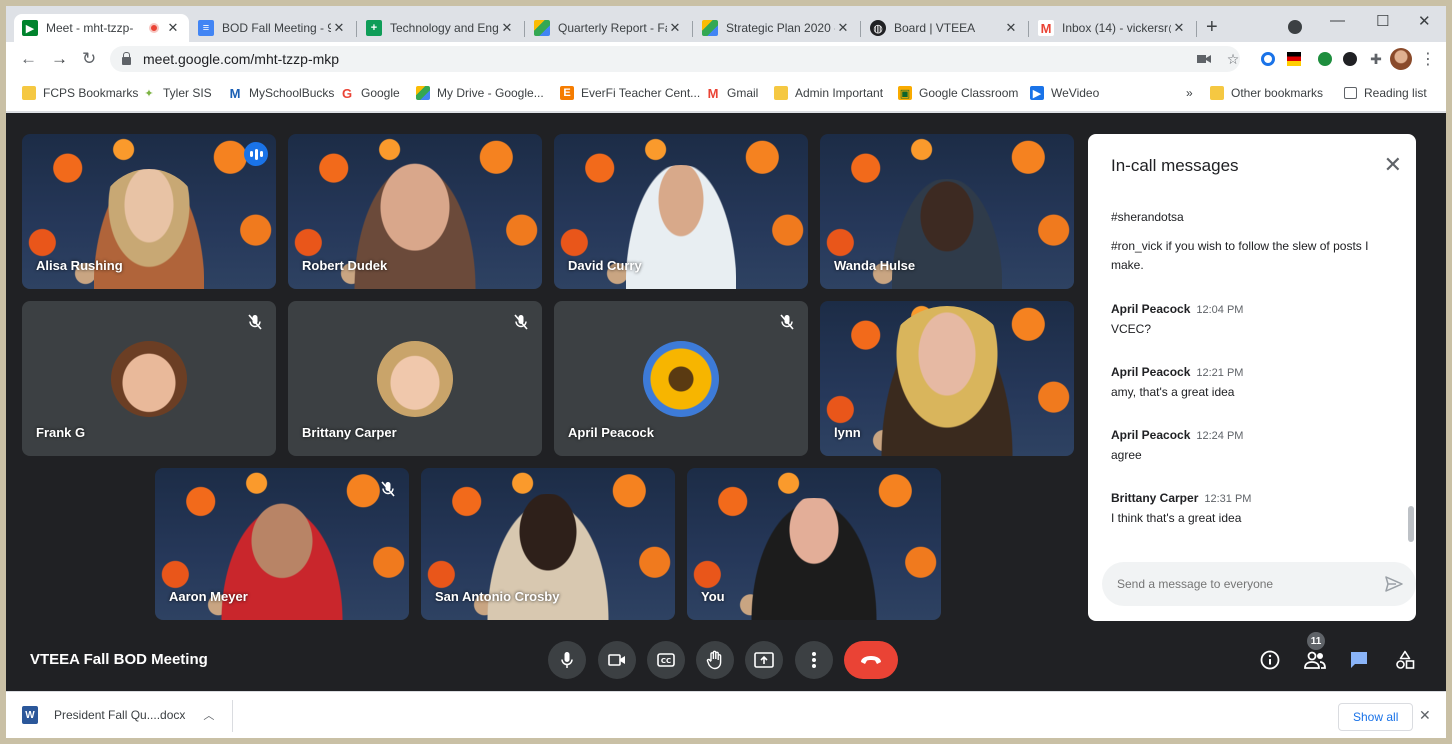 This screenshot has height=744, width=1452. Describe the element at coordinates (1376, 717) in the screenshot. I see `show-all-button: Show all` at that location.